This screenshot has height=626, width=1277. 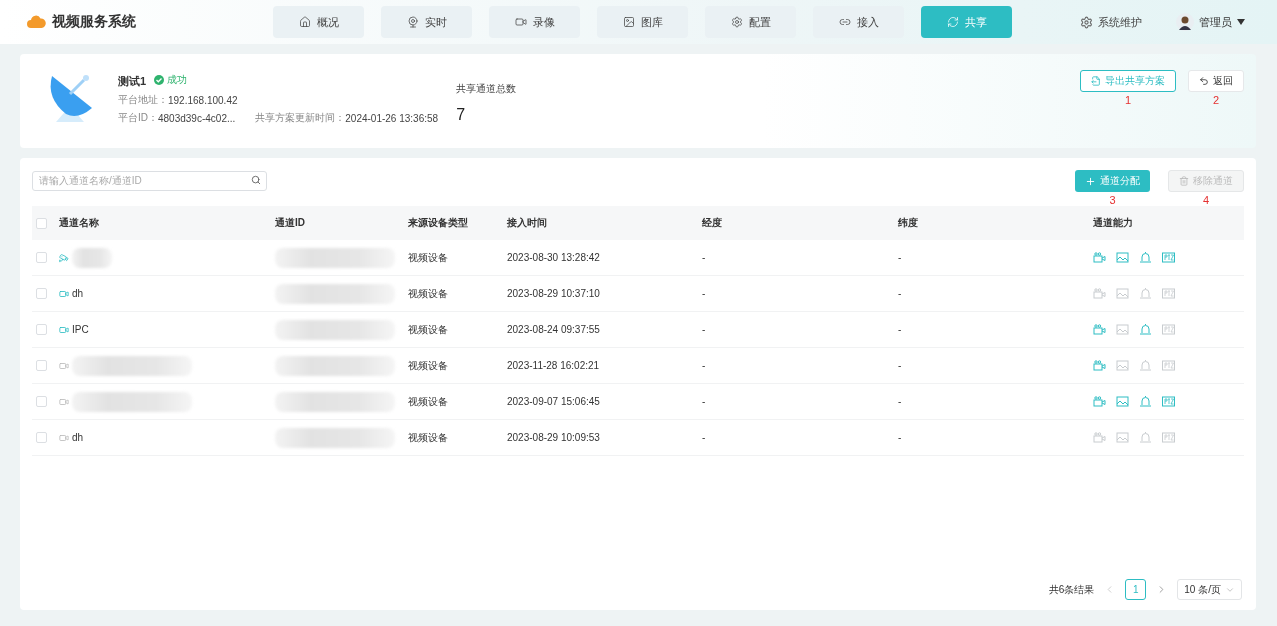 What do you see at coordinates (553, 329) in the screenshot?
I see `access-time: 2023-08-24 09:37:55` at bounding box center [553, 329].